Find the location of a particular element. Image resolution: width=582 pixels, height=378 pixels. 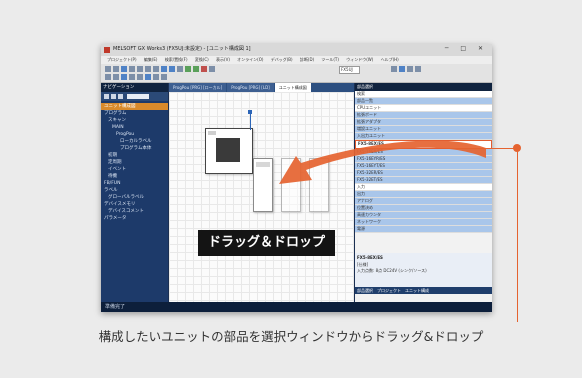

pane-tab-unit: ユニット構成 is located at coordinates (417, 290).